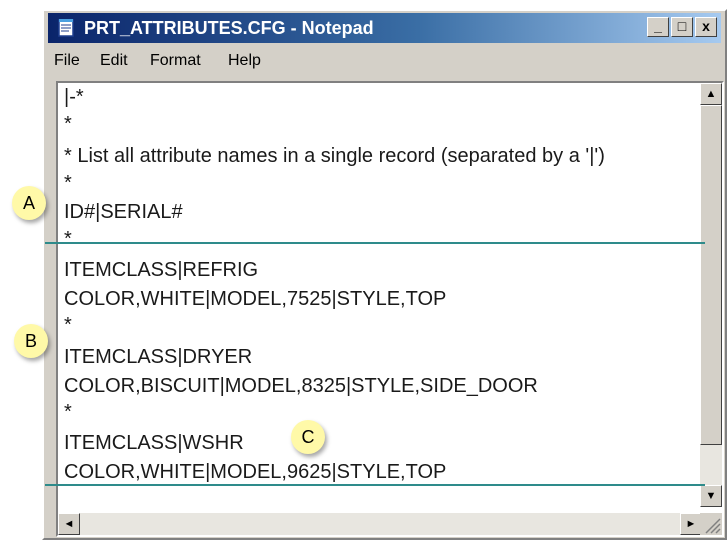 The height and width of the screenshot is (540, 727). I want to click on text-line: ITEMCLASS|REFRIG, so click(161, 270).